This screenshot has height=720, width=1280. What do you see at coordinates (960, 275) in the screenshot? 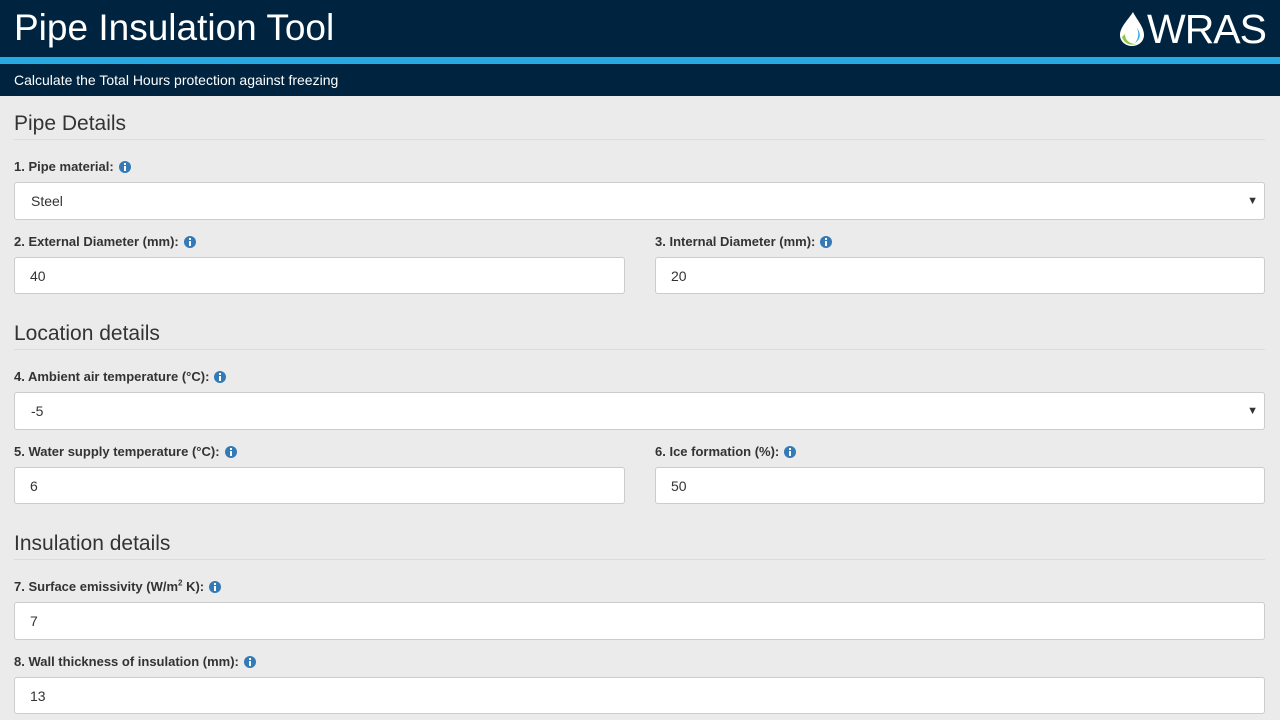
I see `internal-diameter-input` at bounding box center [960, 275].